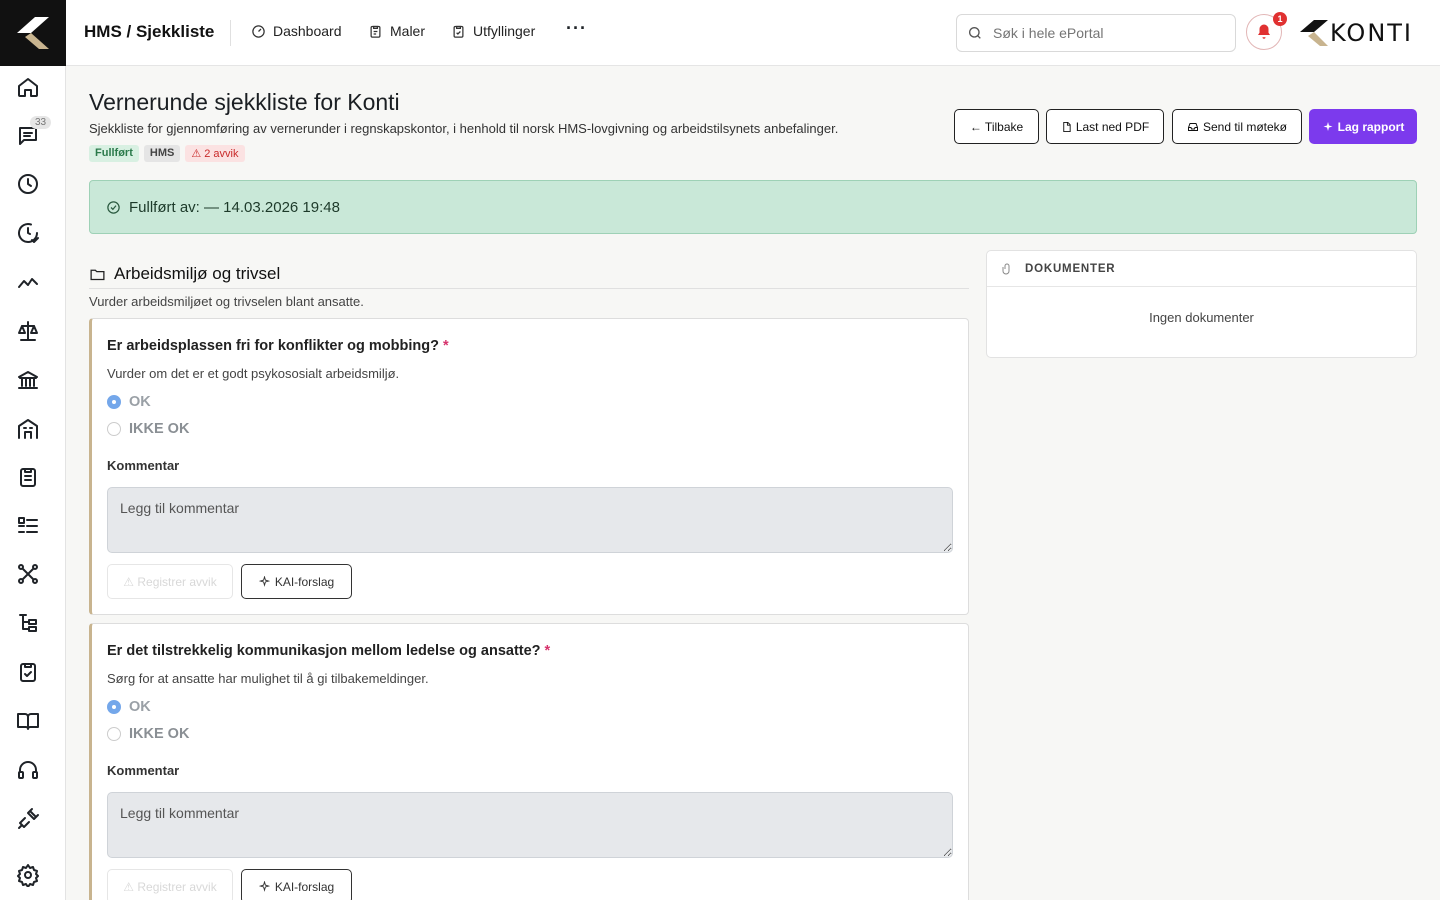 This screenshot has height=900, width=1440. What do you see at coordinates (1245, 126) in the screenshot?
I see `send-to-meeting-label: Send til møtekø` at bounding box center [1245, 126].